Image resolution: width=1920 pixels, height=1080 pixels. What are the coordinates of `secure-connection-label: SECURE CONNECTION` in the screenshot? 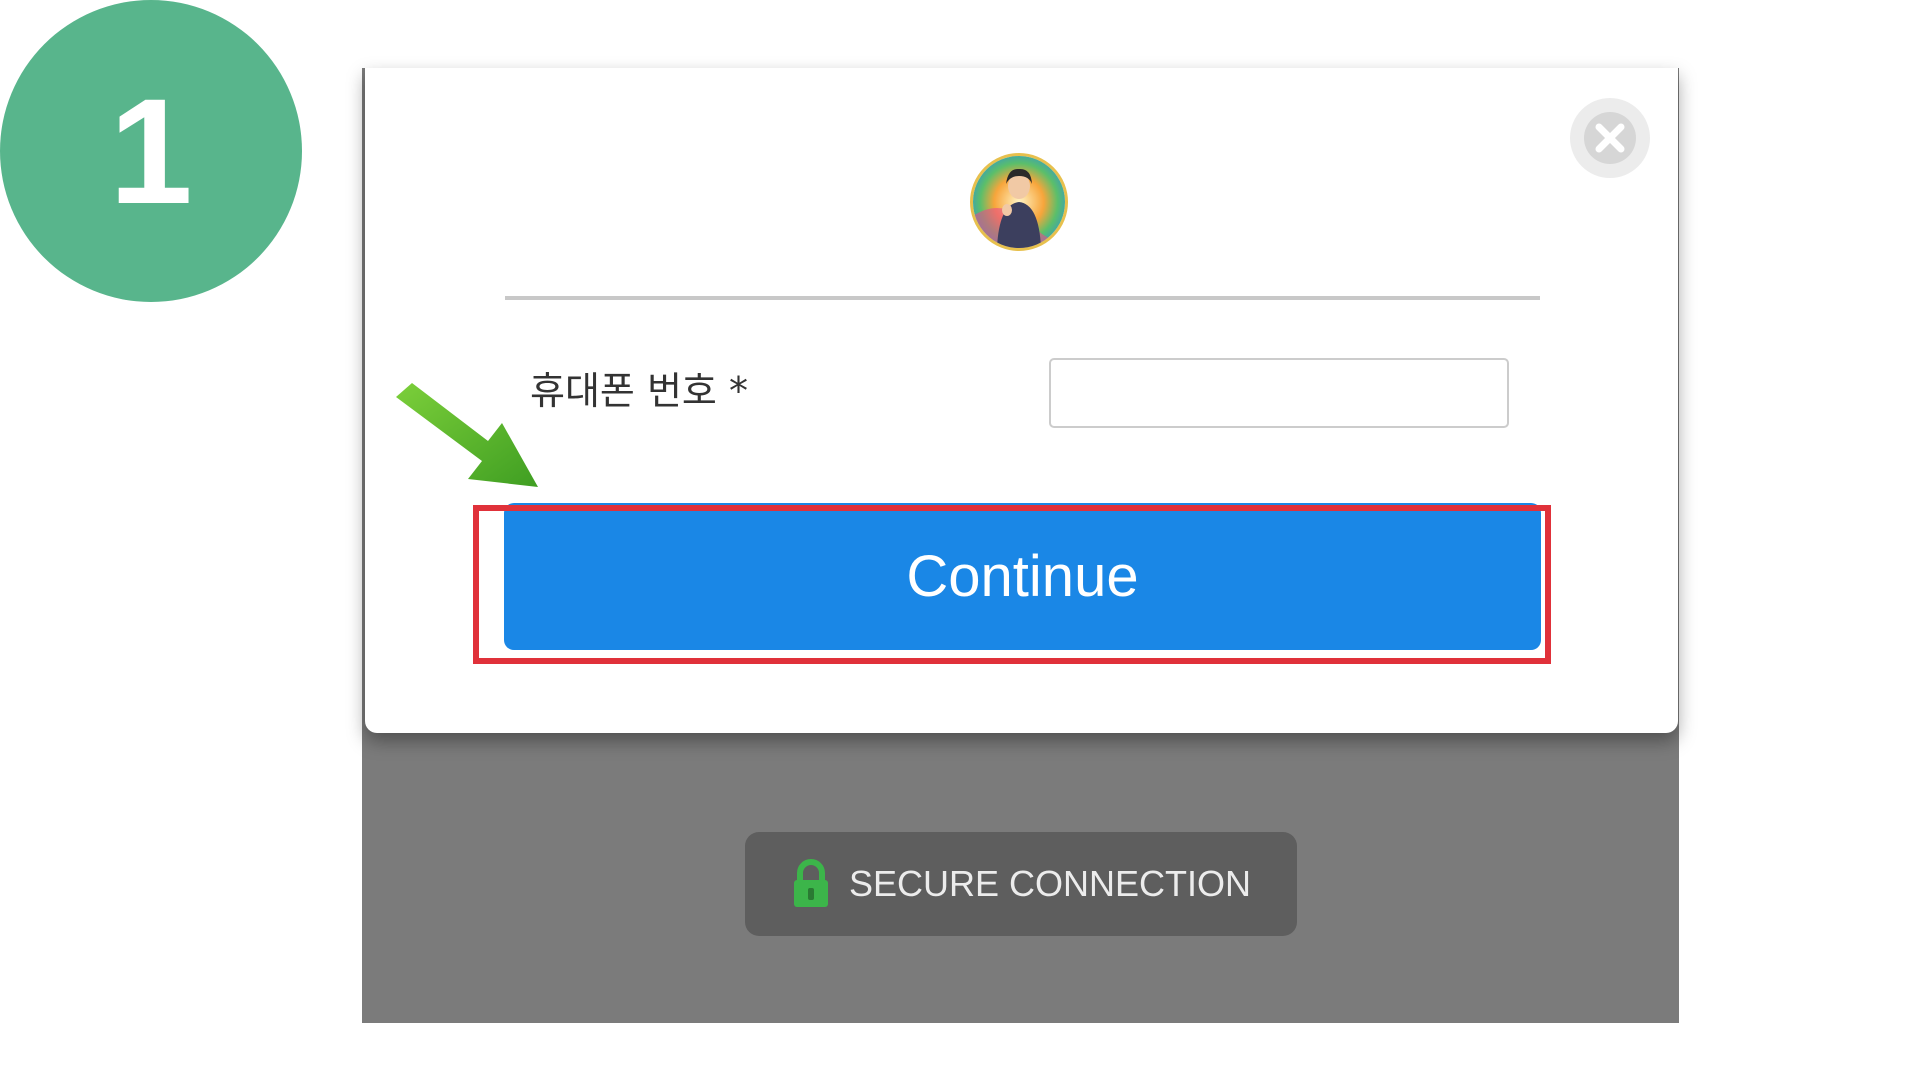 It's located at (1050, 883).